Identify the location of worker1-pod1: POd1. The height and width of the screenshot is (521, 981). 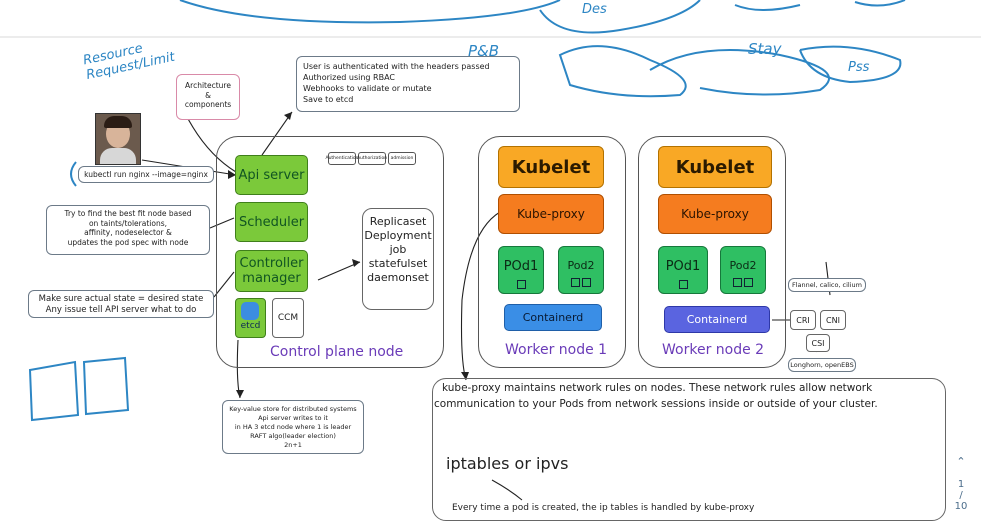
(521, 270).